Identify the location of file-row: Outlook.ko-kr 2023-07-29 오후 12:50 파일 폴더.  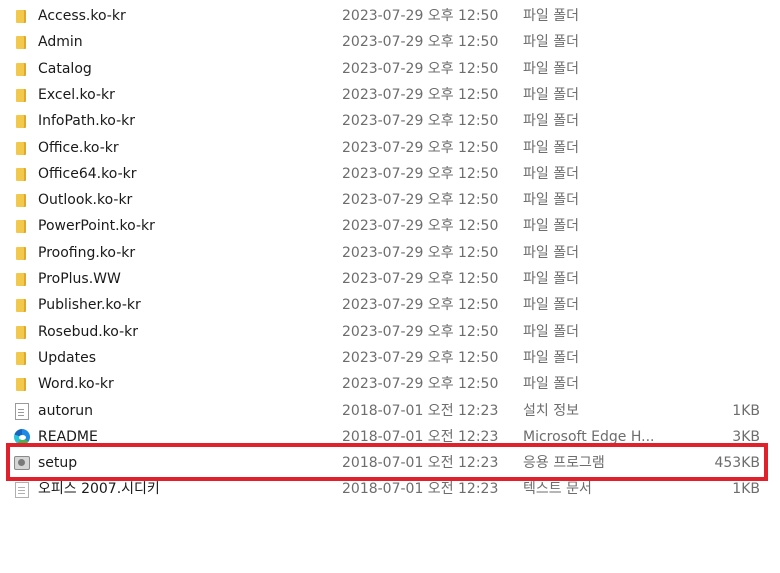
(390, 200).